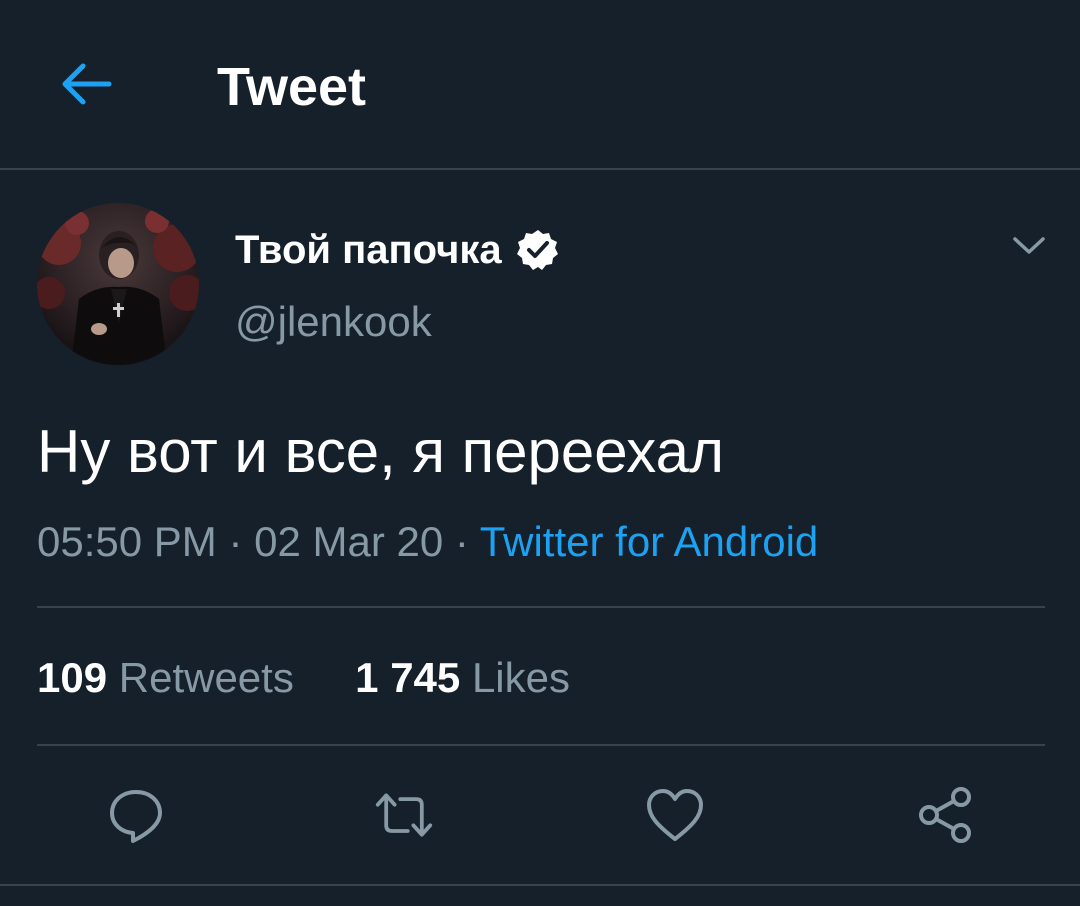 This screenshot has height=906, width=1080. I want to click on tweet-source-link: Twitter for Android, so click(649, 541).